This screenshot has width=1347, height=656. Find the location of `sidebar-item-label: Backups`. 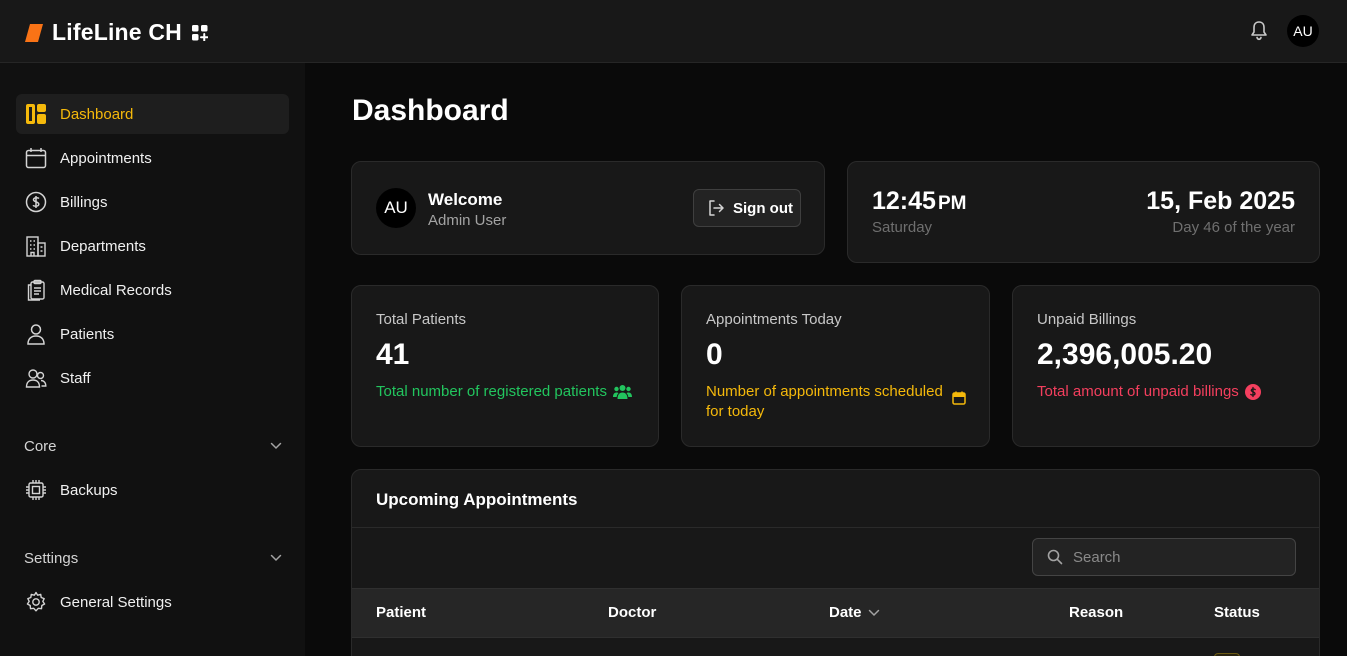

sidebar-item-label: Backups is located at coordinates (89, 490).